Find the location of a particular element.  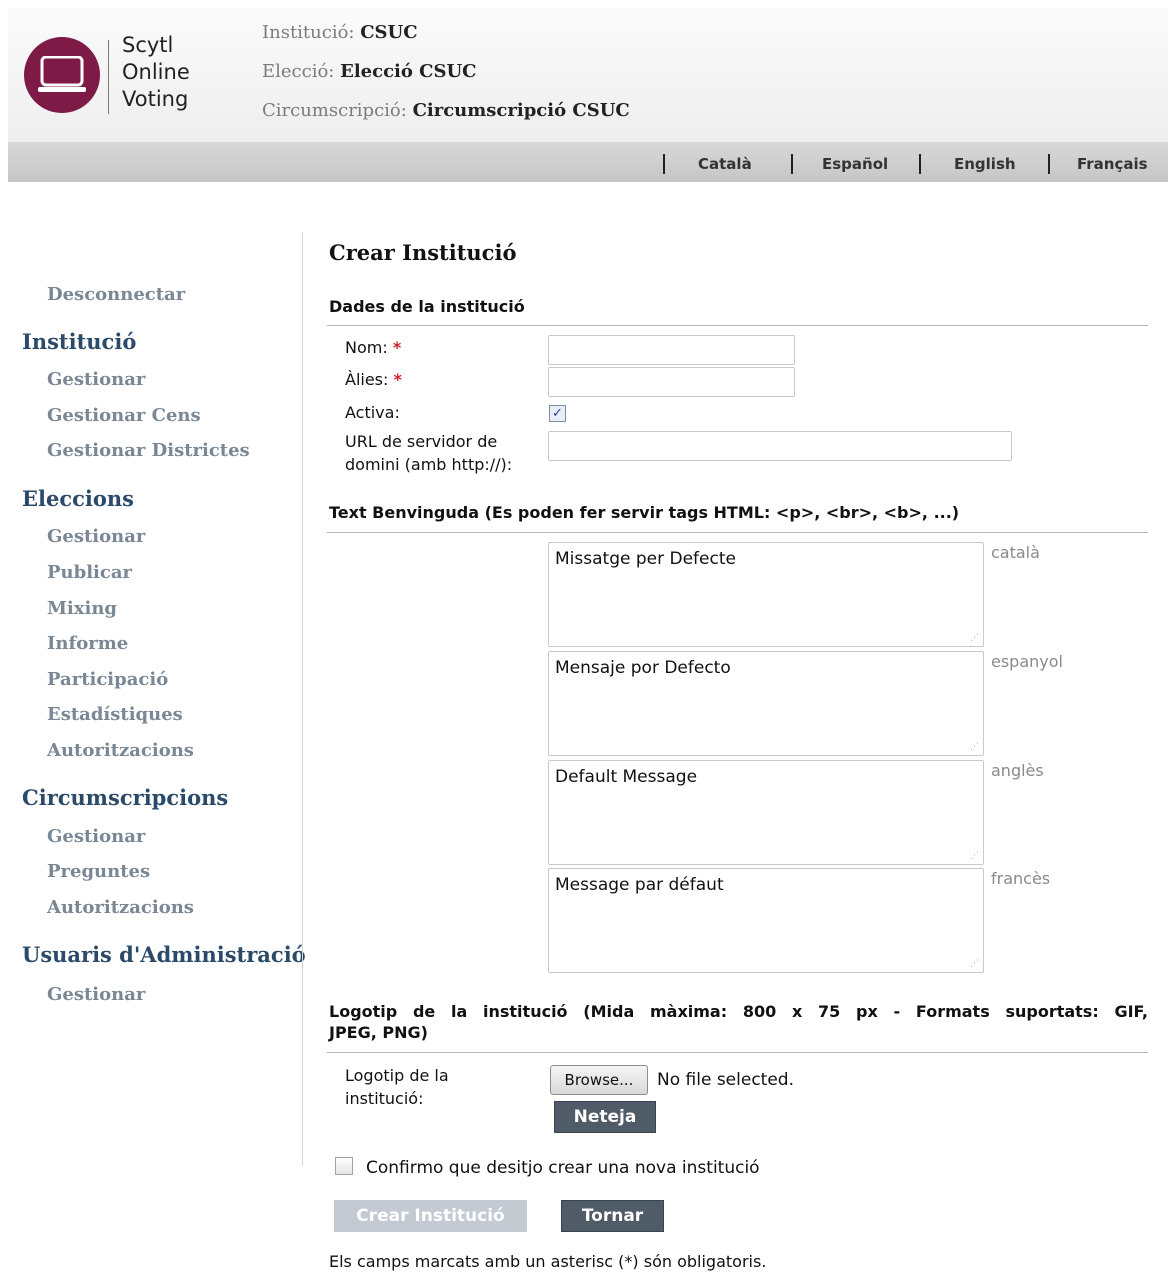

sidebar-item-institution-manage: Gestionar is located at coordinates (96, 379).